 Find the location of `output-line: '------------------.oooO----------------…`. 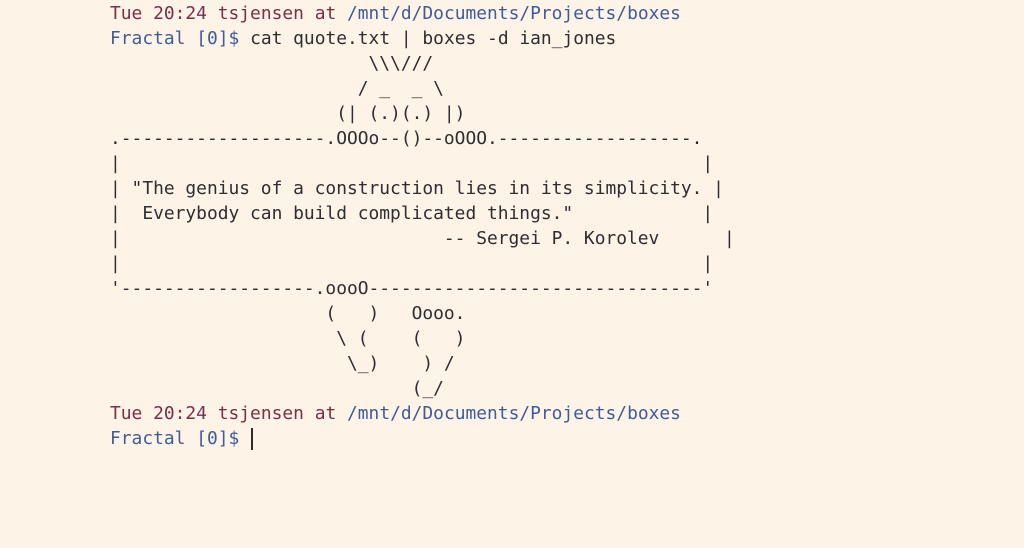

output-line: '------------------.oooO----------------… is located at coordinates (412, 288).